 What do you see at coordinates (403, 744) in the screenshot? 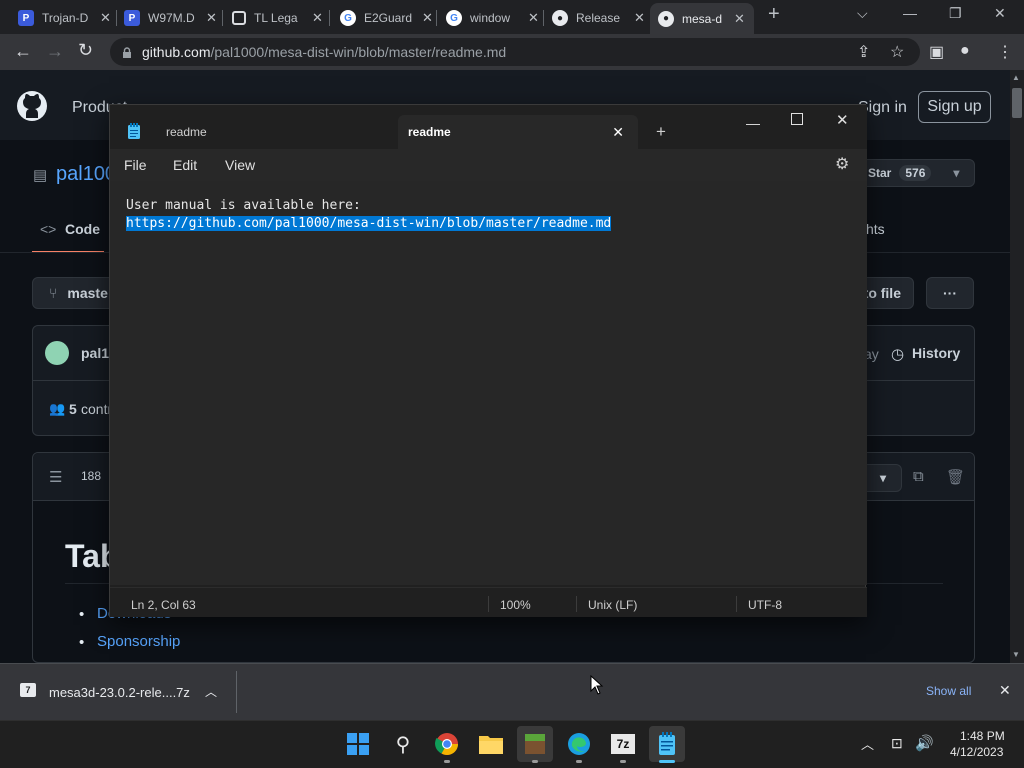
I see `search-icon: ⚲` at bounding box center [403, 744].